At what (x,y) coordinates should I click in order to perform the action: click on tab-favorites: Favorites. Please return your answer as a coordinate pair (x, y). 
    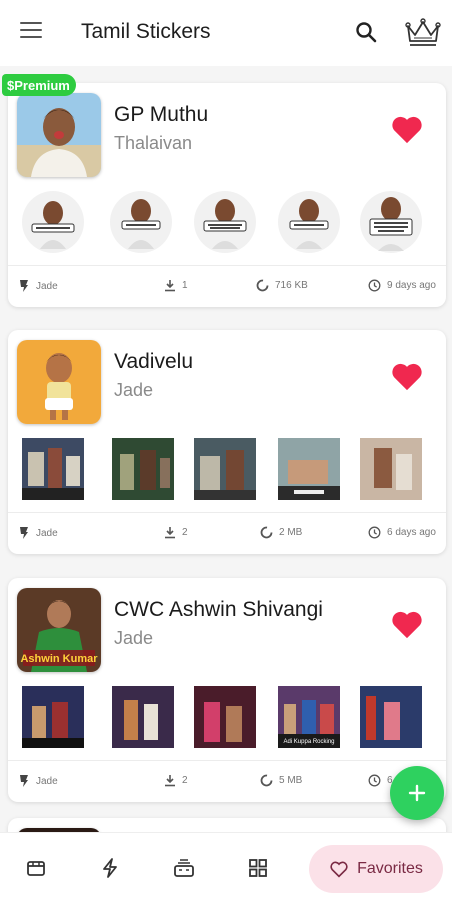
    Looking at the image, I should click on (376, 869).